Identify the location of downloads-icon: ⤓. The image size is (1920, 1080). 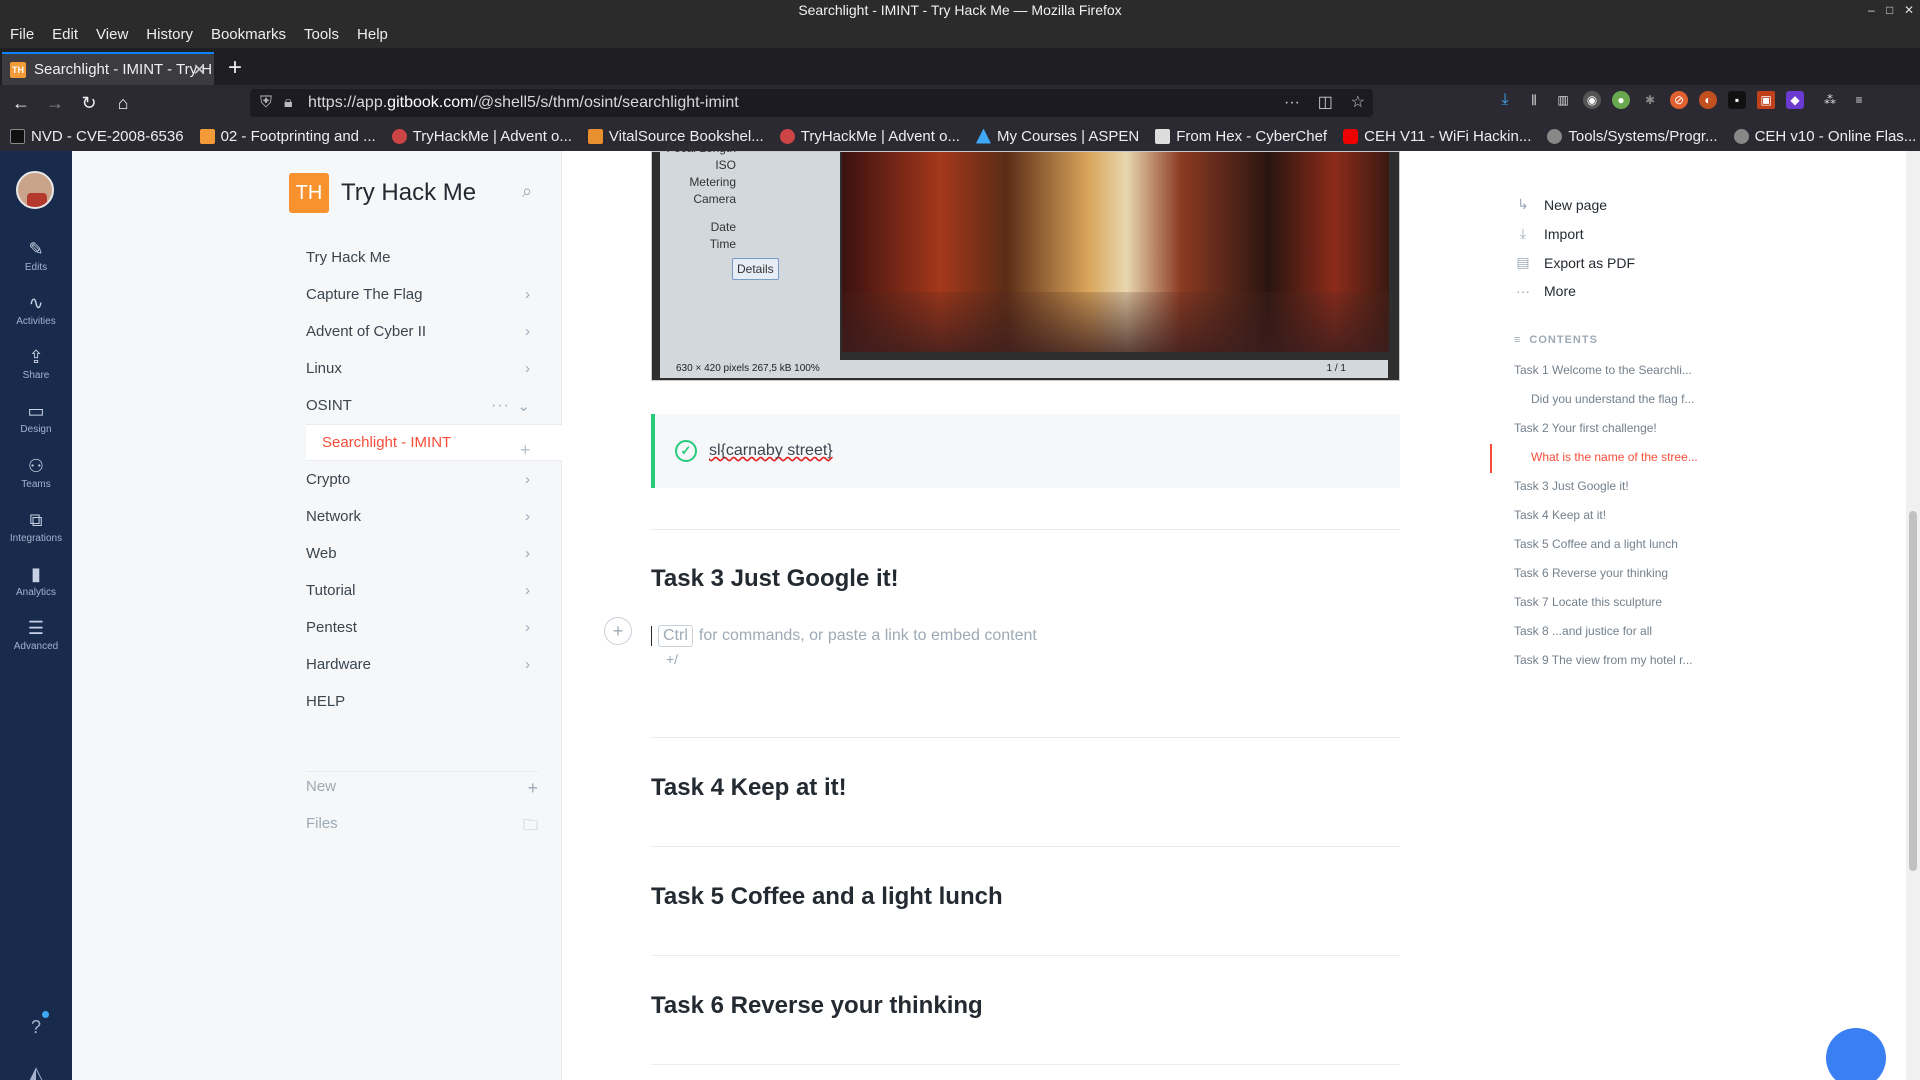
(1505, 100).